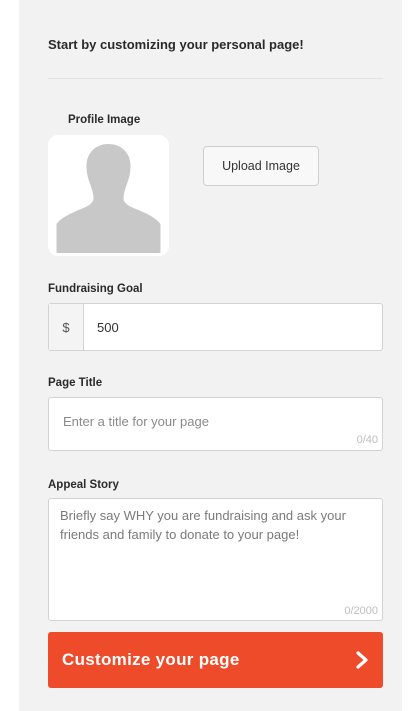 Image resolution: width=416 pixels, height=711 pixels. I want to click on appeal-story-field: 0/2000, so click(215, 559).